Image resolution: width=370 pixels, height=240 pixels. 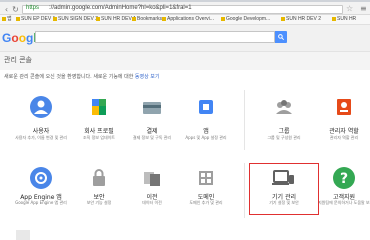 What do you see at coordinates (147, 19) in the screenshot?
I see `bookmark-item: Bookmarks` at bounding box center [147, 19].